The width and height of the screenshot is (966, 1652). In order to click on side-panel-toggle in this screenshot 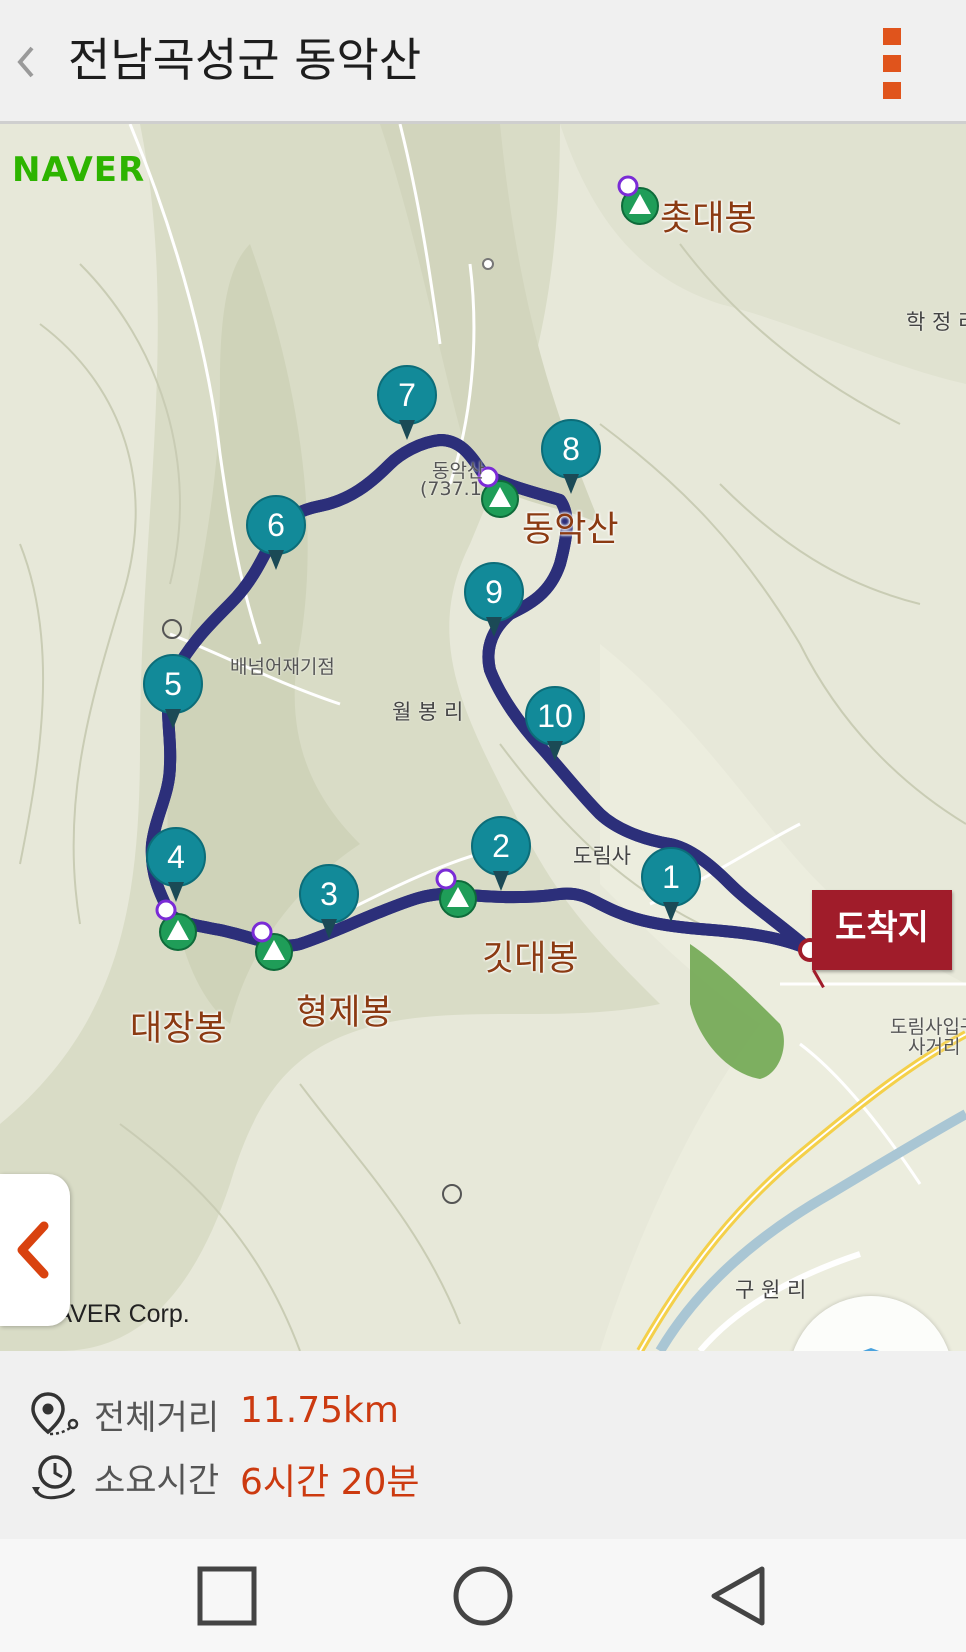, I will do `click(35, 1250)`.